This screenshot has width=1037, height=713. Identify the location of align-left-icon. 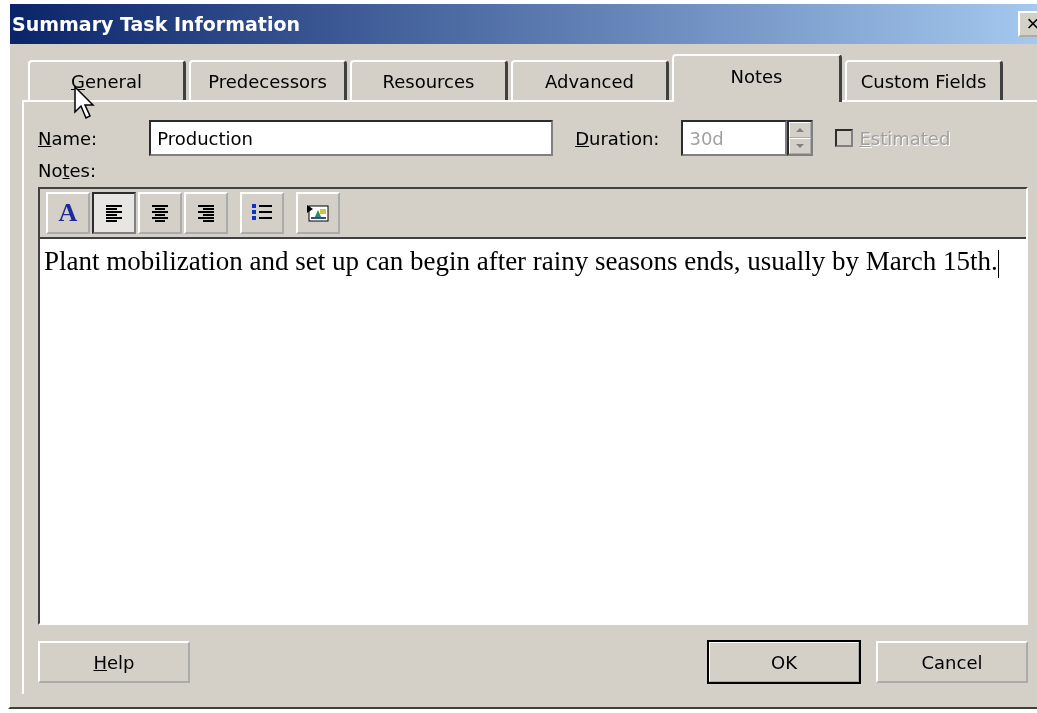
(114, 213).